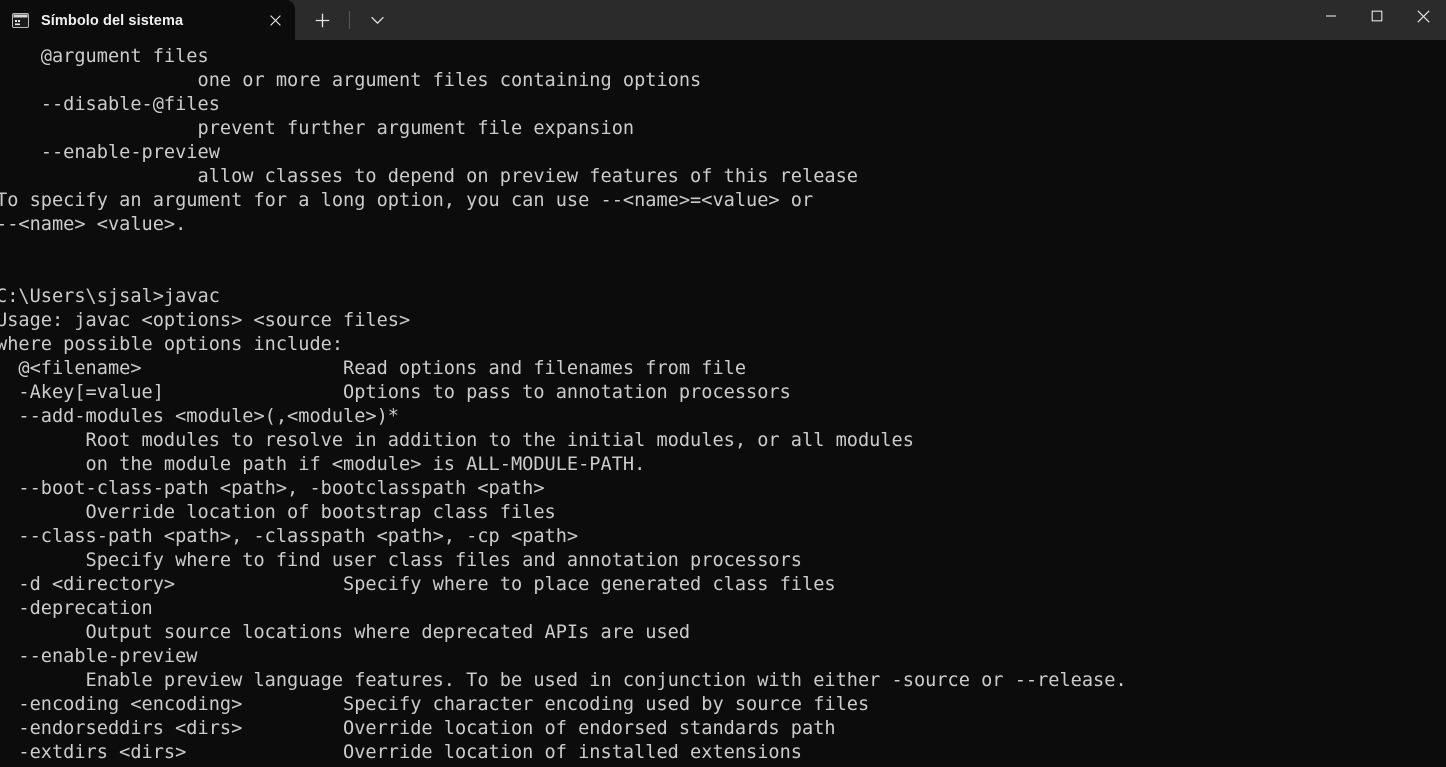 This screenshot has height=767, width=1446. Describe the element at coordinates (20, 20) in the screenshot. I see `console-icon` at that location.